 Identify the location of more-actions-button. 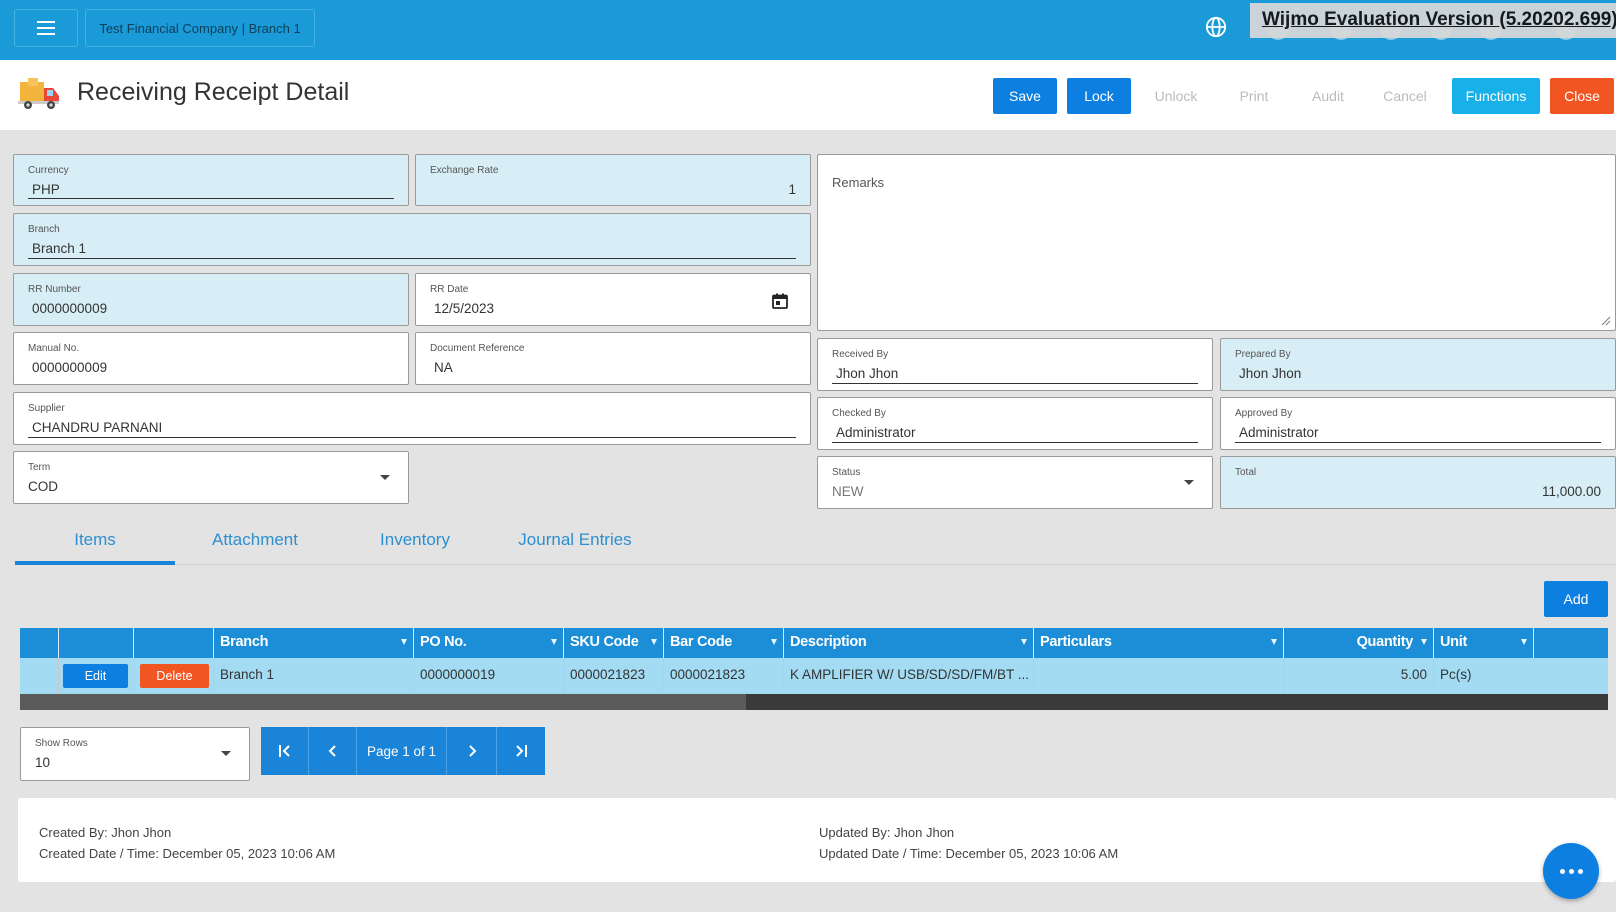
(1571, 871).